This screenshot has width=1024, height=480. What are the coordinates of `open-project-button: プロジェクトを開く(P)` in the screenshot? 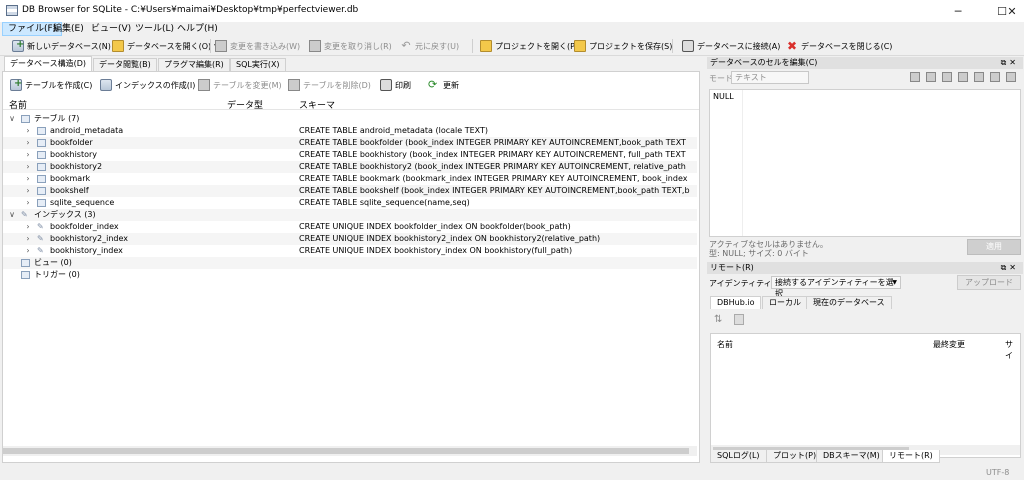 It's located at (529, 46).